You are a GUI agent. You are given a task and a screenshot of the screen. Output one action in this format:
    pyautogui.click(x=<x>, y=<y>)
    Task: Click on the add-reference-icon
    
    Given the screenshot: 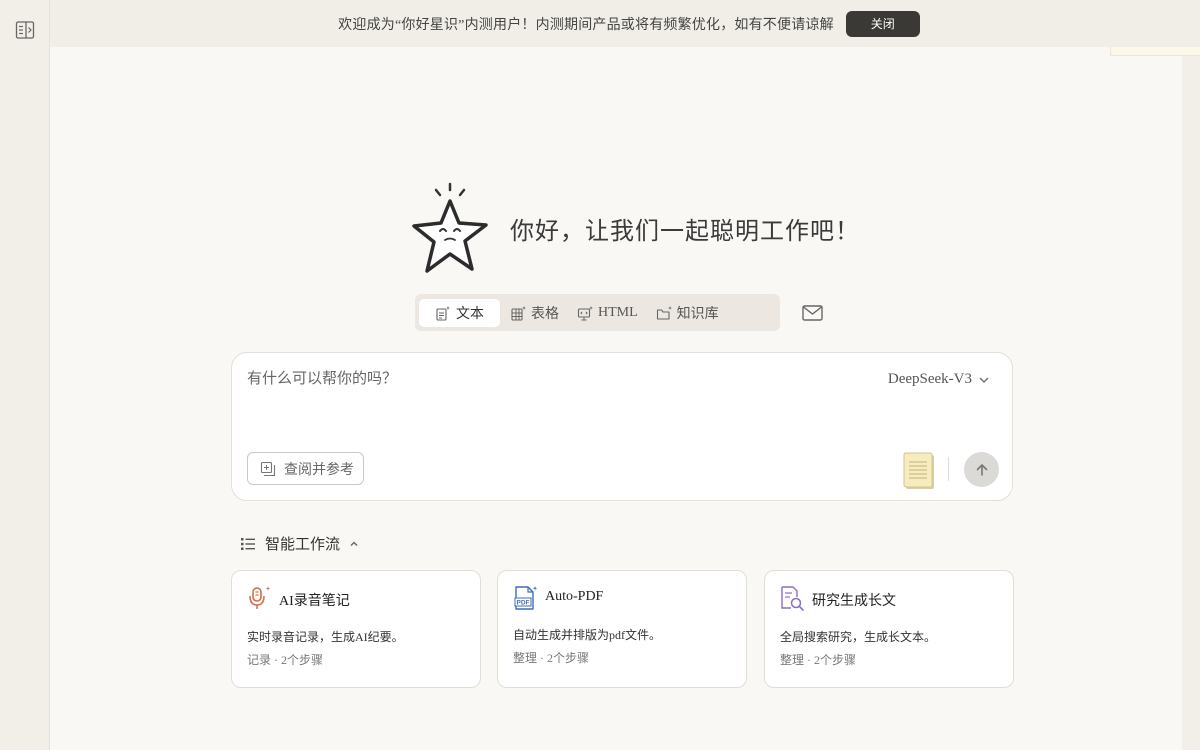 What is the action you would take?
    pyautogui.click(x=268, y=468)
    